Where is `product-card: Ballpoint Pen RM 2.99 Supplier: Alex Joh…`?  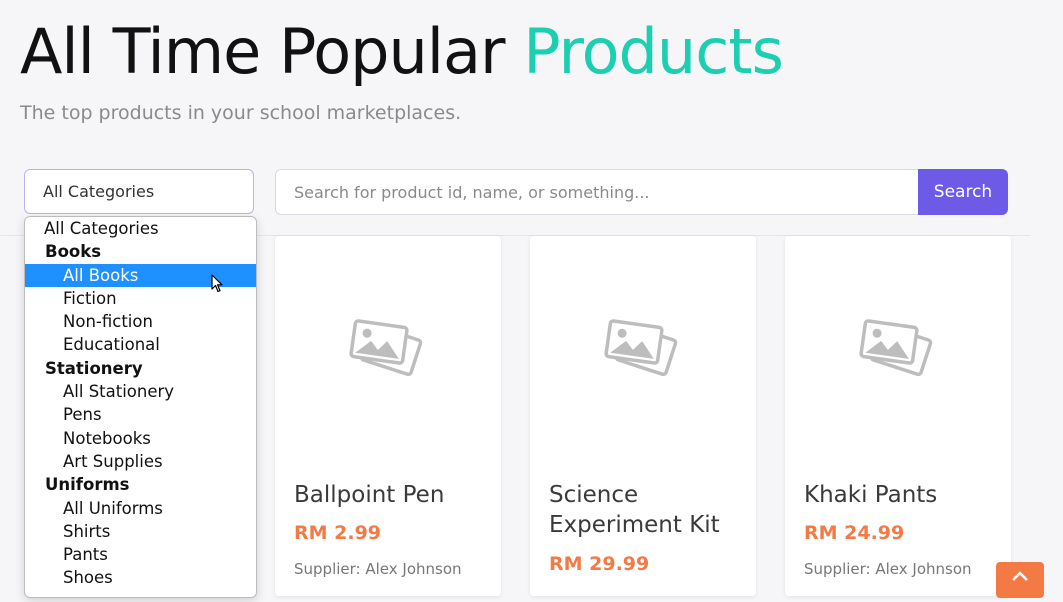 product-card: Ballpoint Pen RM 2.99 Supplier: Alex Joh… is located at coordinates (388, 416).